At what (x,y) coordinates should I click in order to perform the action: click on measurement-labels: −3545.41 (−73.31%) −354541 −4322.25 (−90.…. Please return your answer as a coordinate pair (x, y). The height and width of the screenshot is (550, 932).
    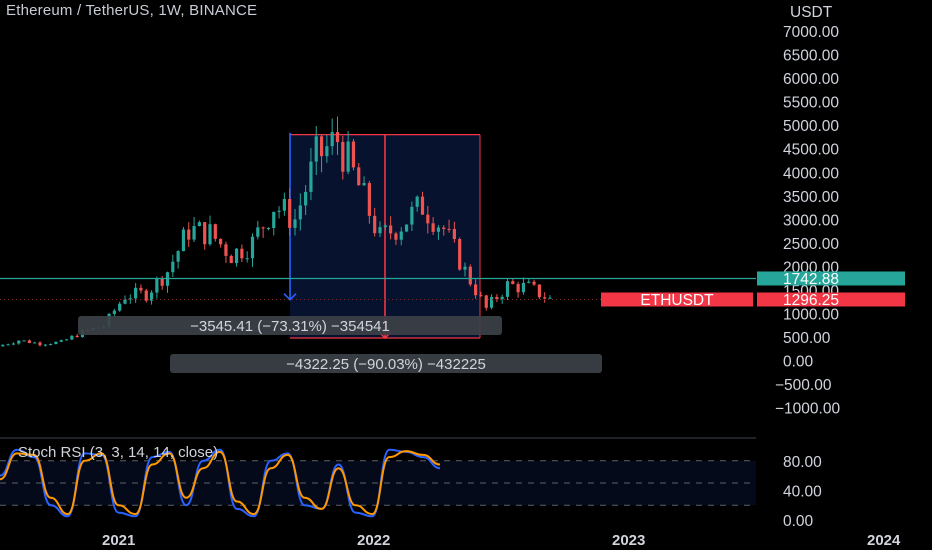
    Looking at the image, I should click on (340, 344).